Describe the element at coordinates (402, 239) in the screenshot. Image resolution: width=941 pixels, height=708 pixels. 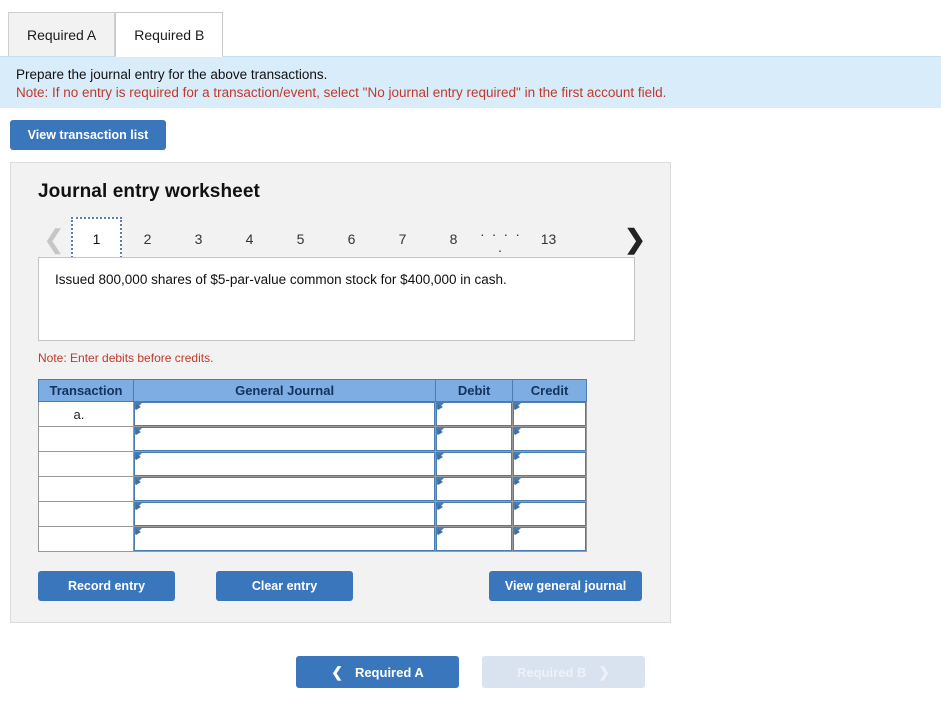
I see `pager-page-7: 7` at that location.